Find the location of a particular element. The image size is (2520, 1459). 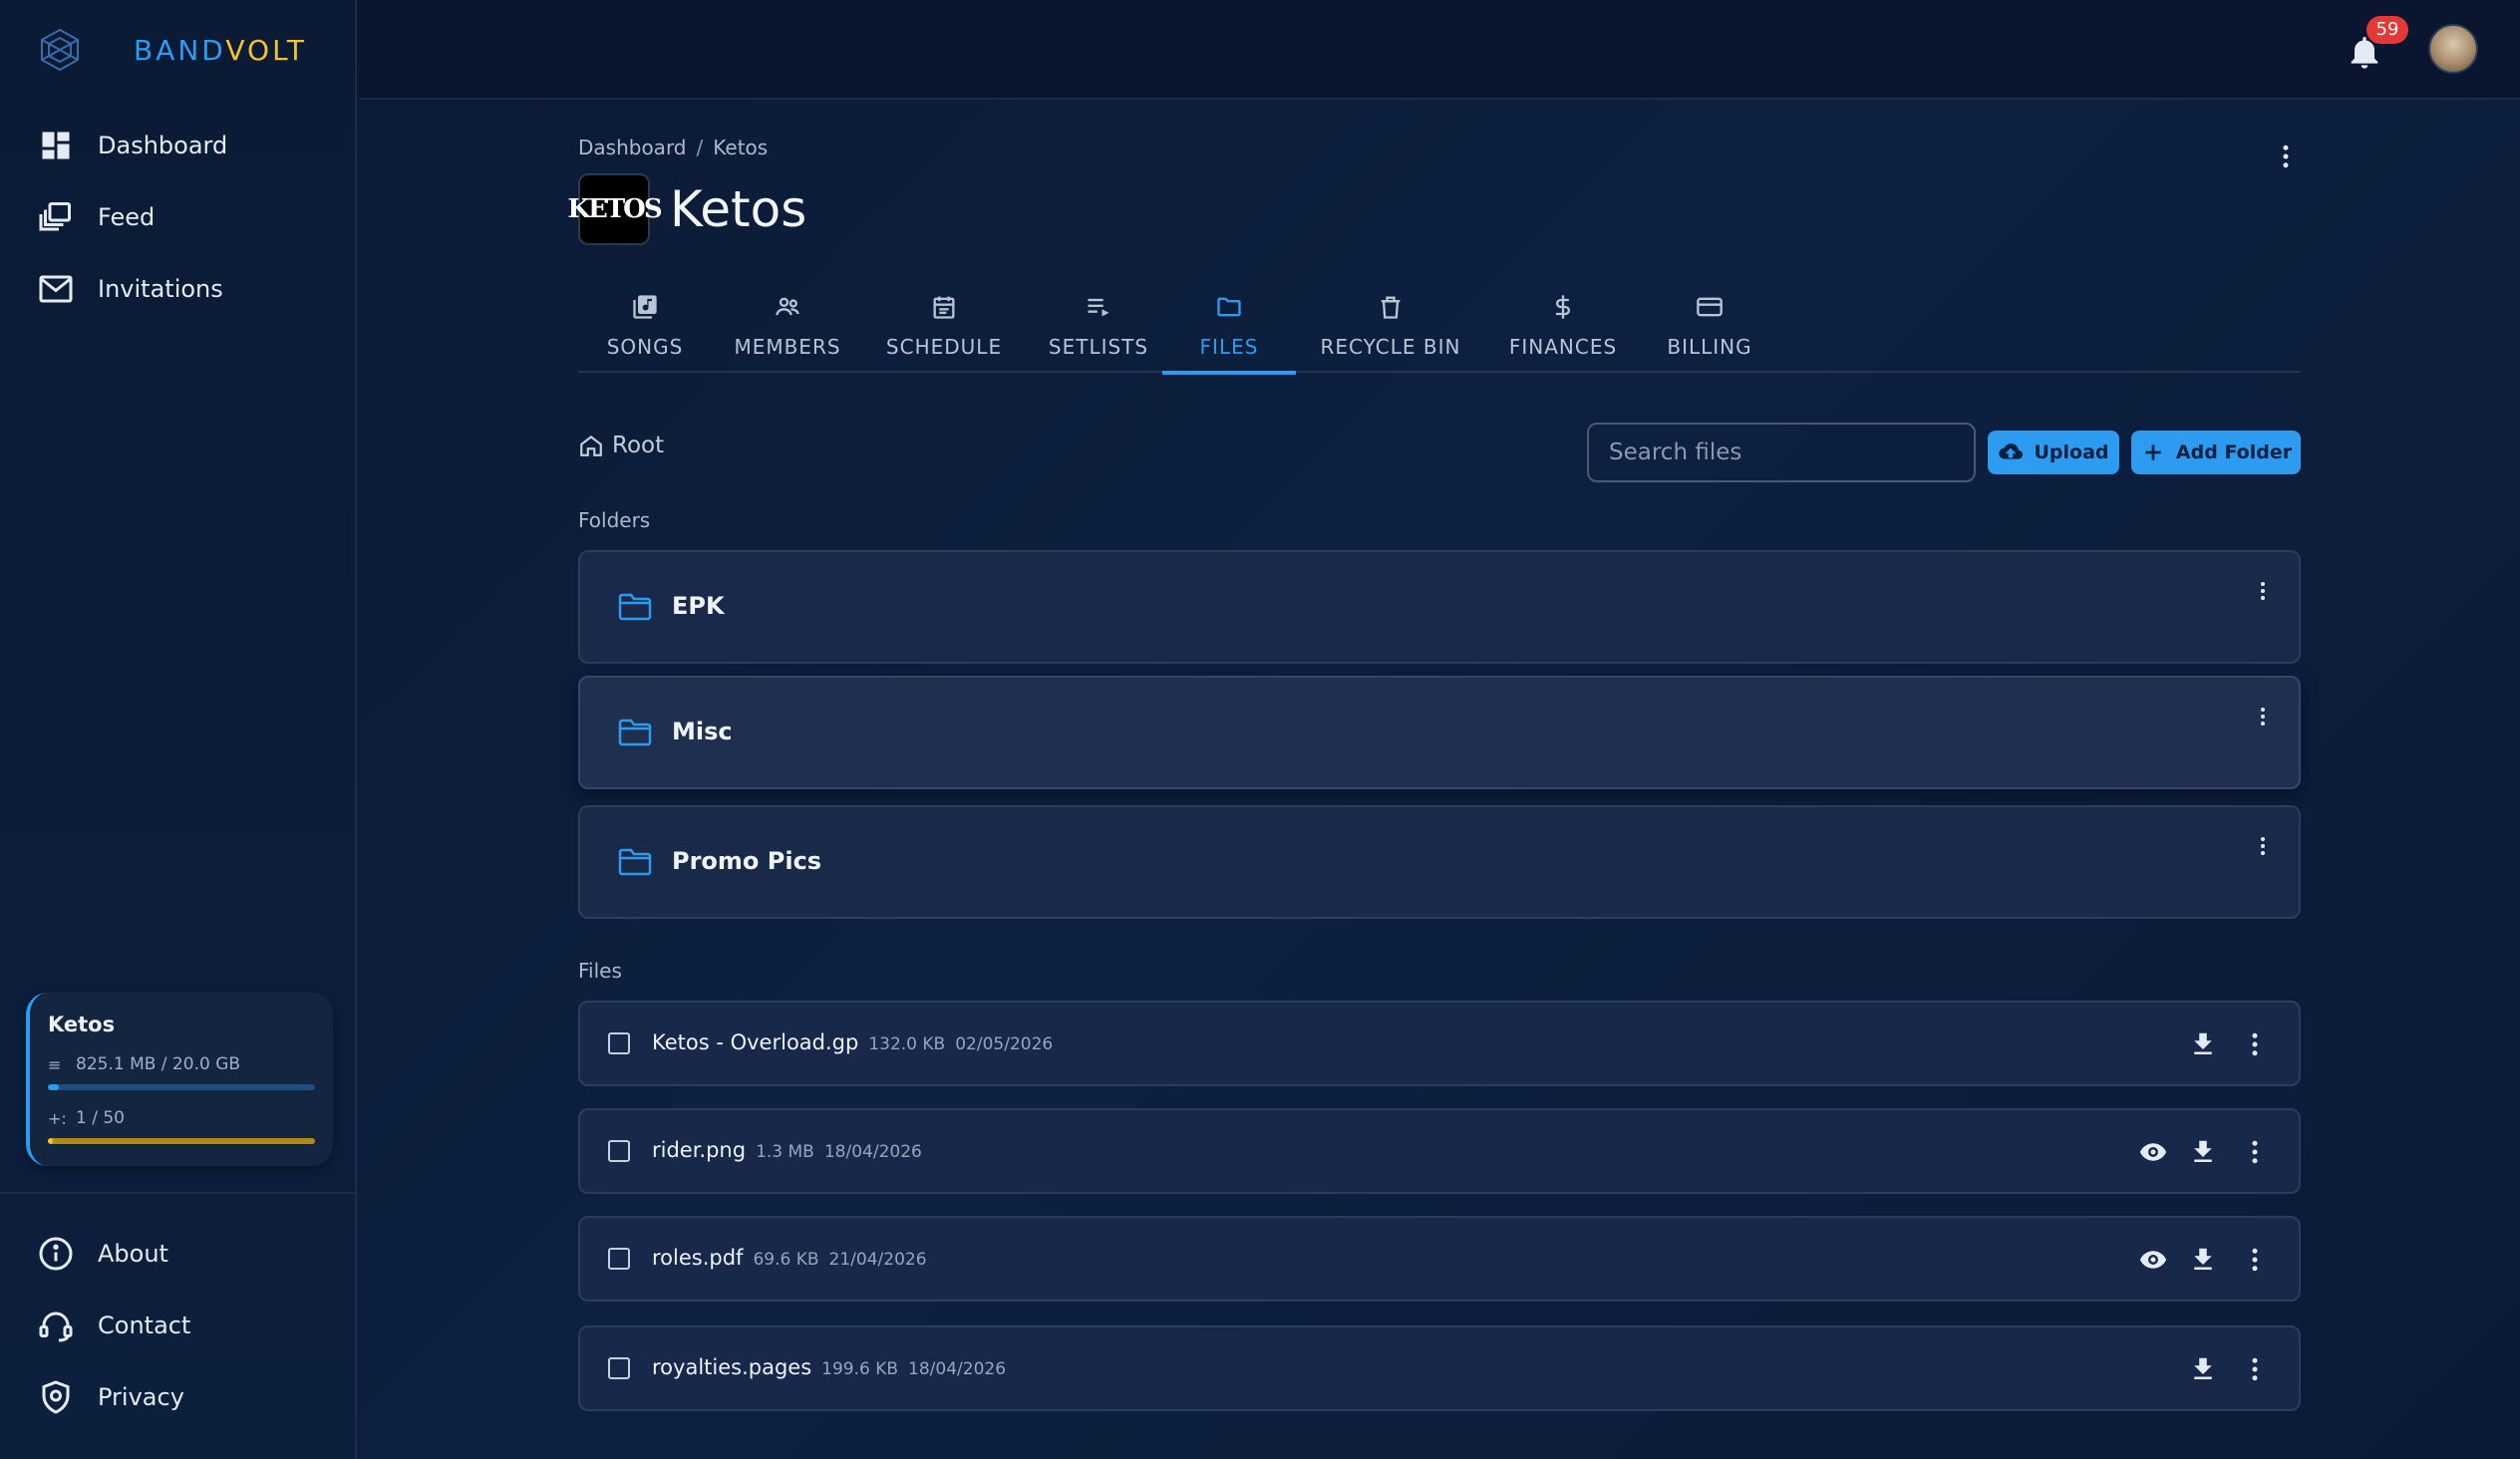

tab-label: SCHEDULE is located at coordinates (944, 347).